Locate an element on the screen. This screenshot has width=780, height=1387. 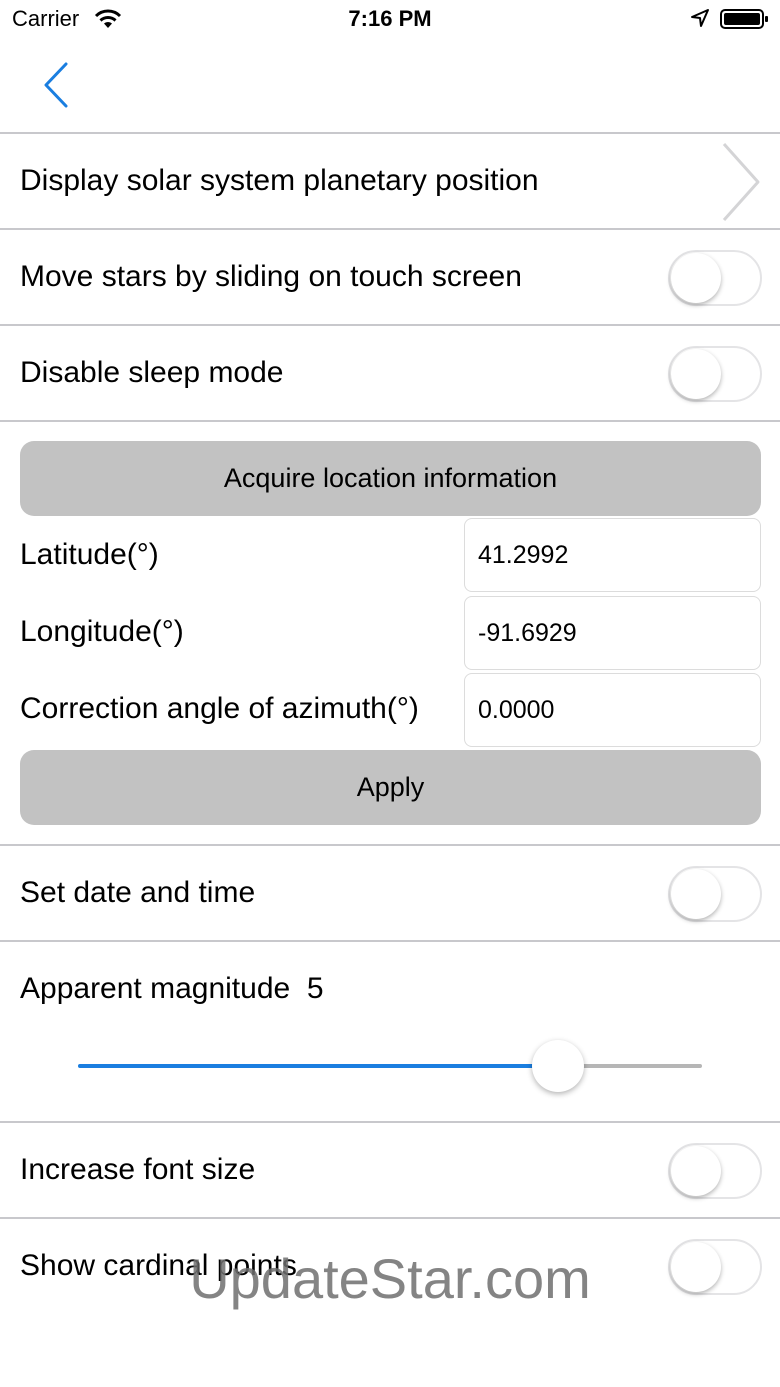
azimuth-correction-label: Correction angle of azimuth(°) is located at coordinates (219, 708).